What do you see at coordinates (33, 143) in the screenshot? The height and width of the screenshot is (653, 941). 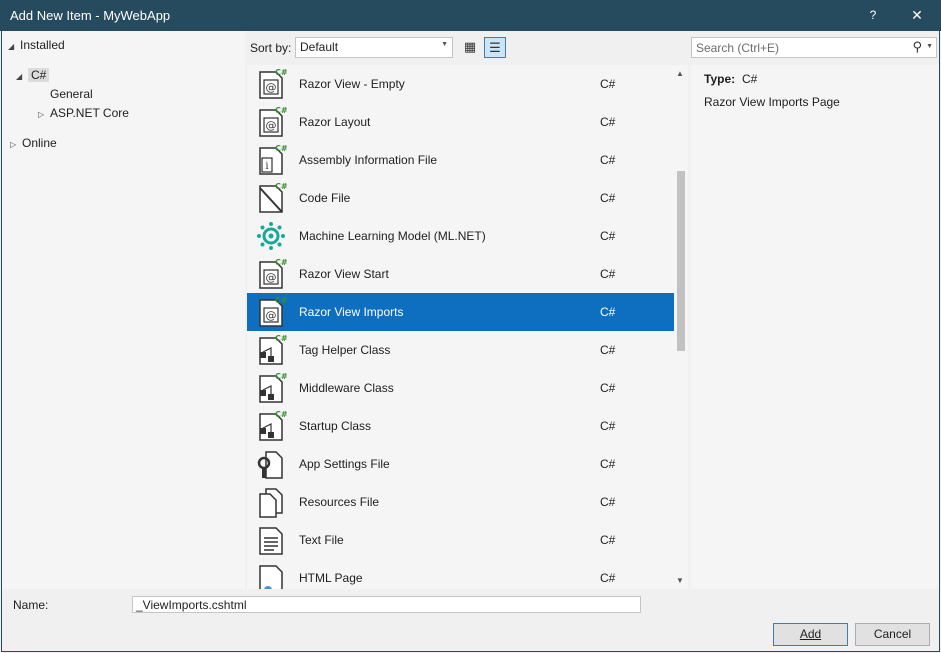 I see `tree-node-online: ▷ Online` at bounding box center [33, 143].